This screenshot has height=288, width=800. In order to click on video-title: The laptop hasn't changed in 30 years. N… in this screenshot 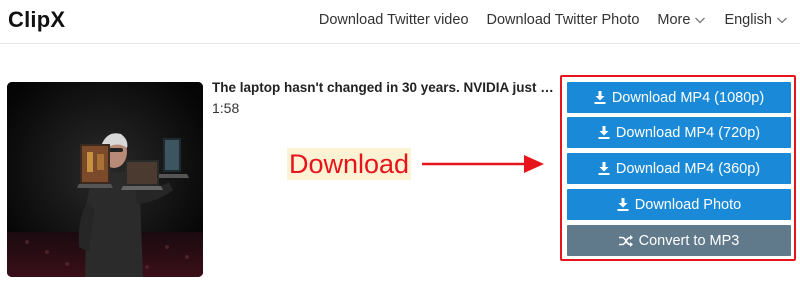, I will do `click(384, 87)`.